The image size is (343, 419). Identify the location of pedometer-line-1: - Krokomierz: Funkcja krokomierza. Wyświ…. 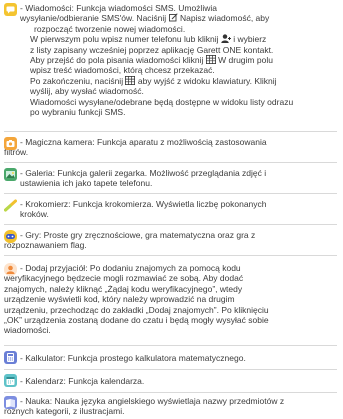
(143, 204).